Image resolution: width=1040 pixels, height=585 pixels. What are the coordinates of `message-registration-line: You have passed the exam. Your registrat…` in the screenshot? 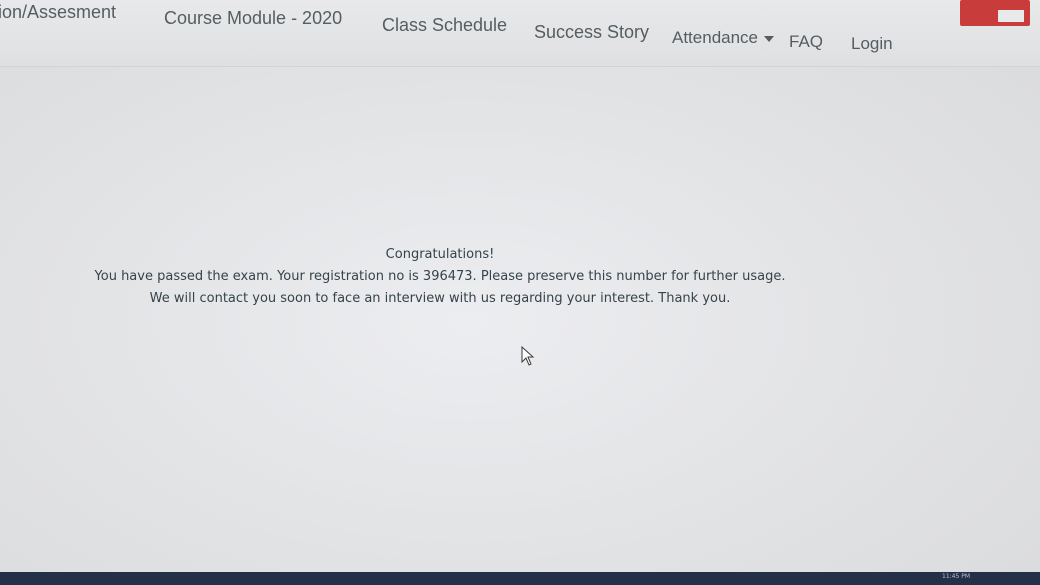 It's located at (440, 276).